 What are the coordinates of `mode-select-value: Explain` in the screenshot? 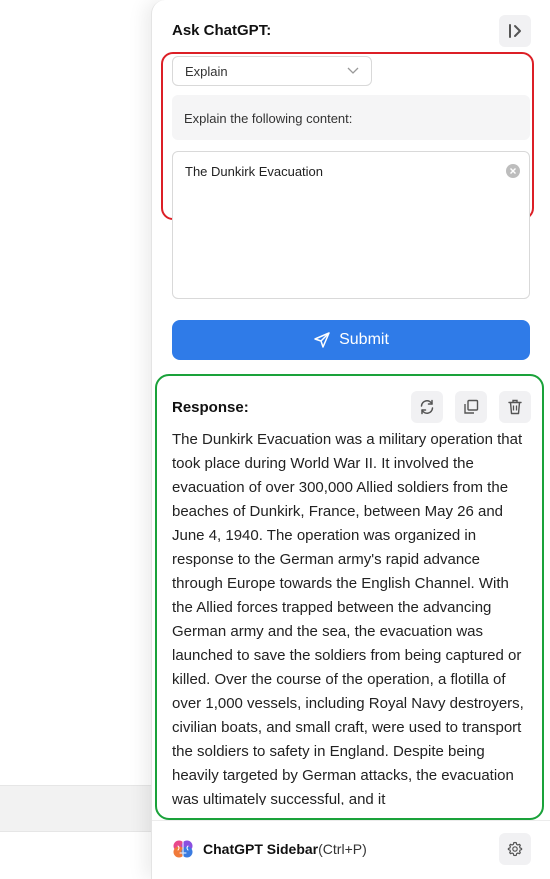 It's located at (206, 71).